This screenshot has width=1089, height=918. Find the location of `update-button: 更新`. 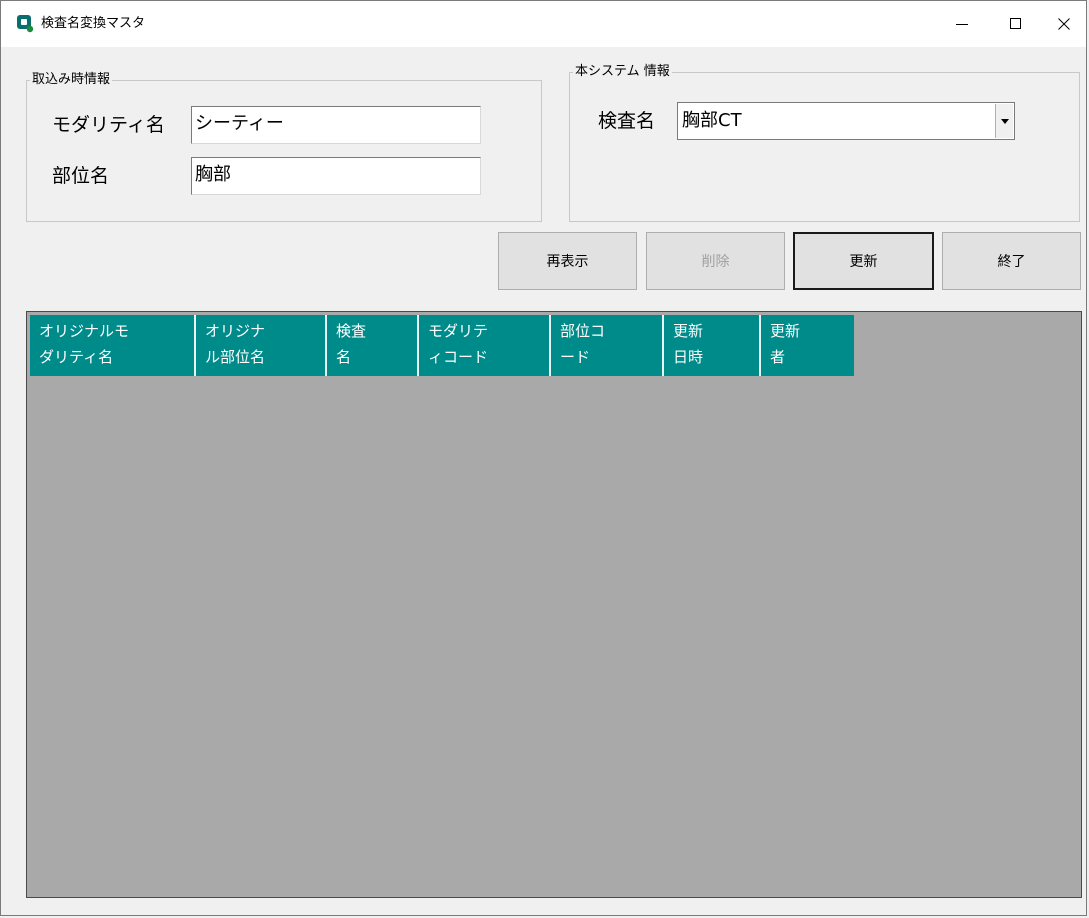

update-button: 更新 is located at coordinates (863, 261).